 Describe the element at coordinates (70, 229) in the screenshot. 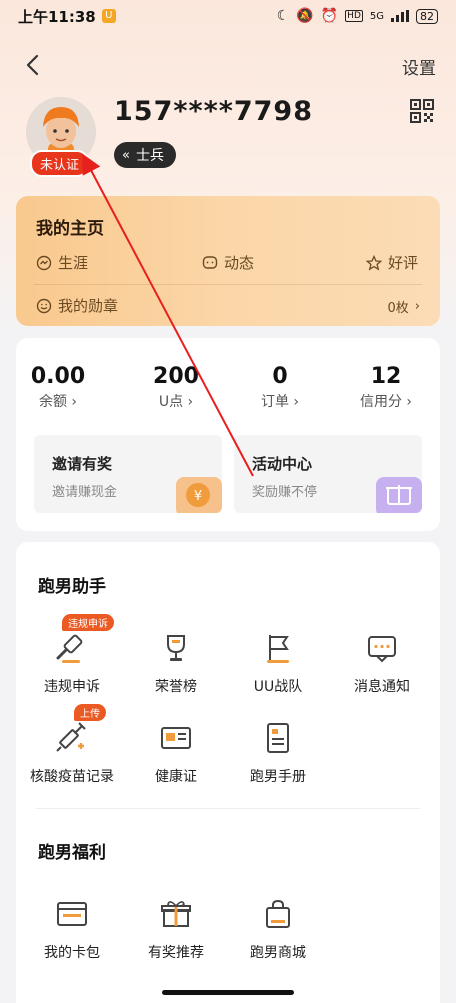

I see `homepage-title: 我的主页` at that location.